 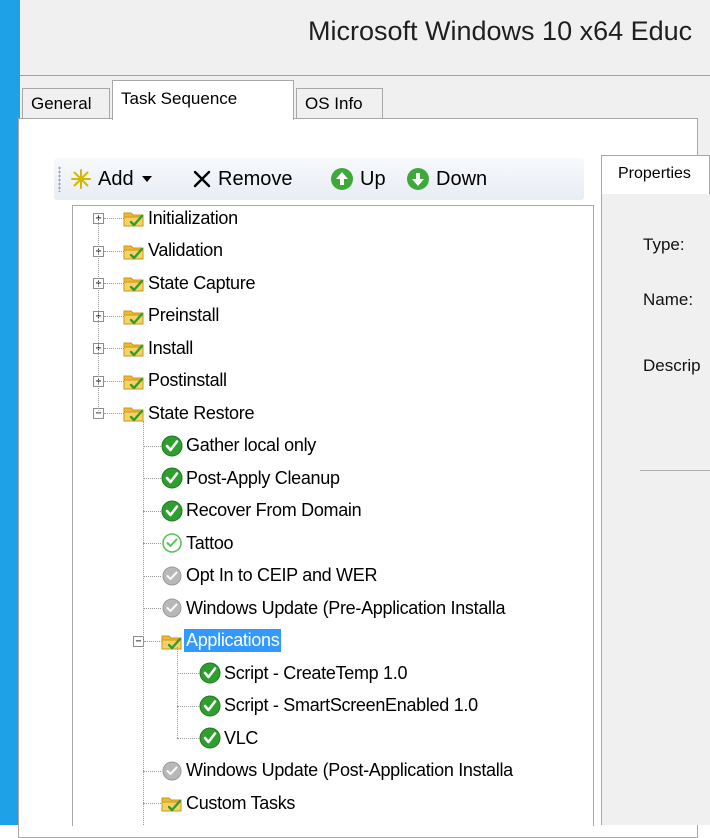 I want to click on tree-step: Tattoo, so click(x=198, y=543).